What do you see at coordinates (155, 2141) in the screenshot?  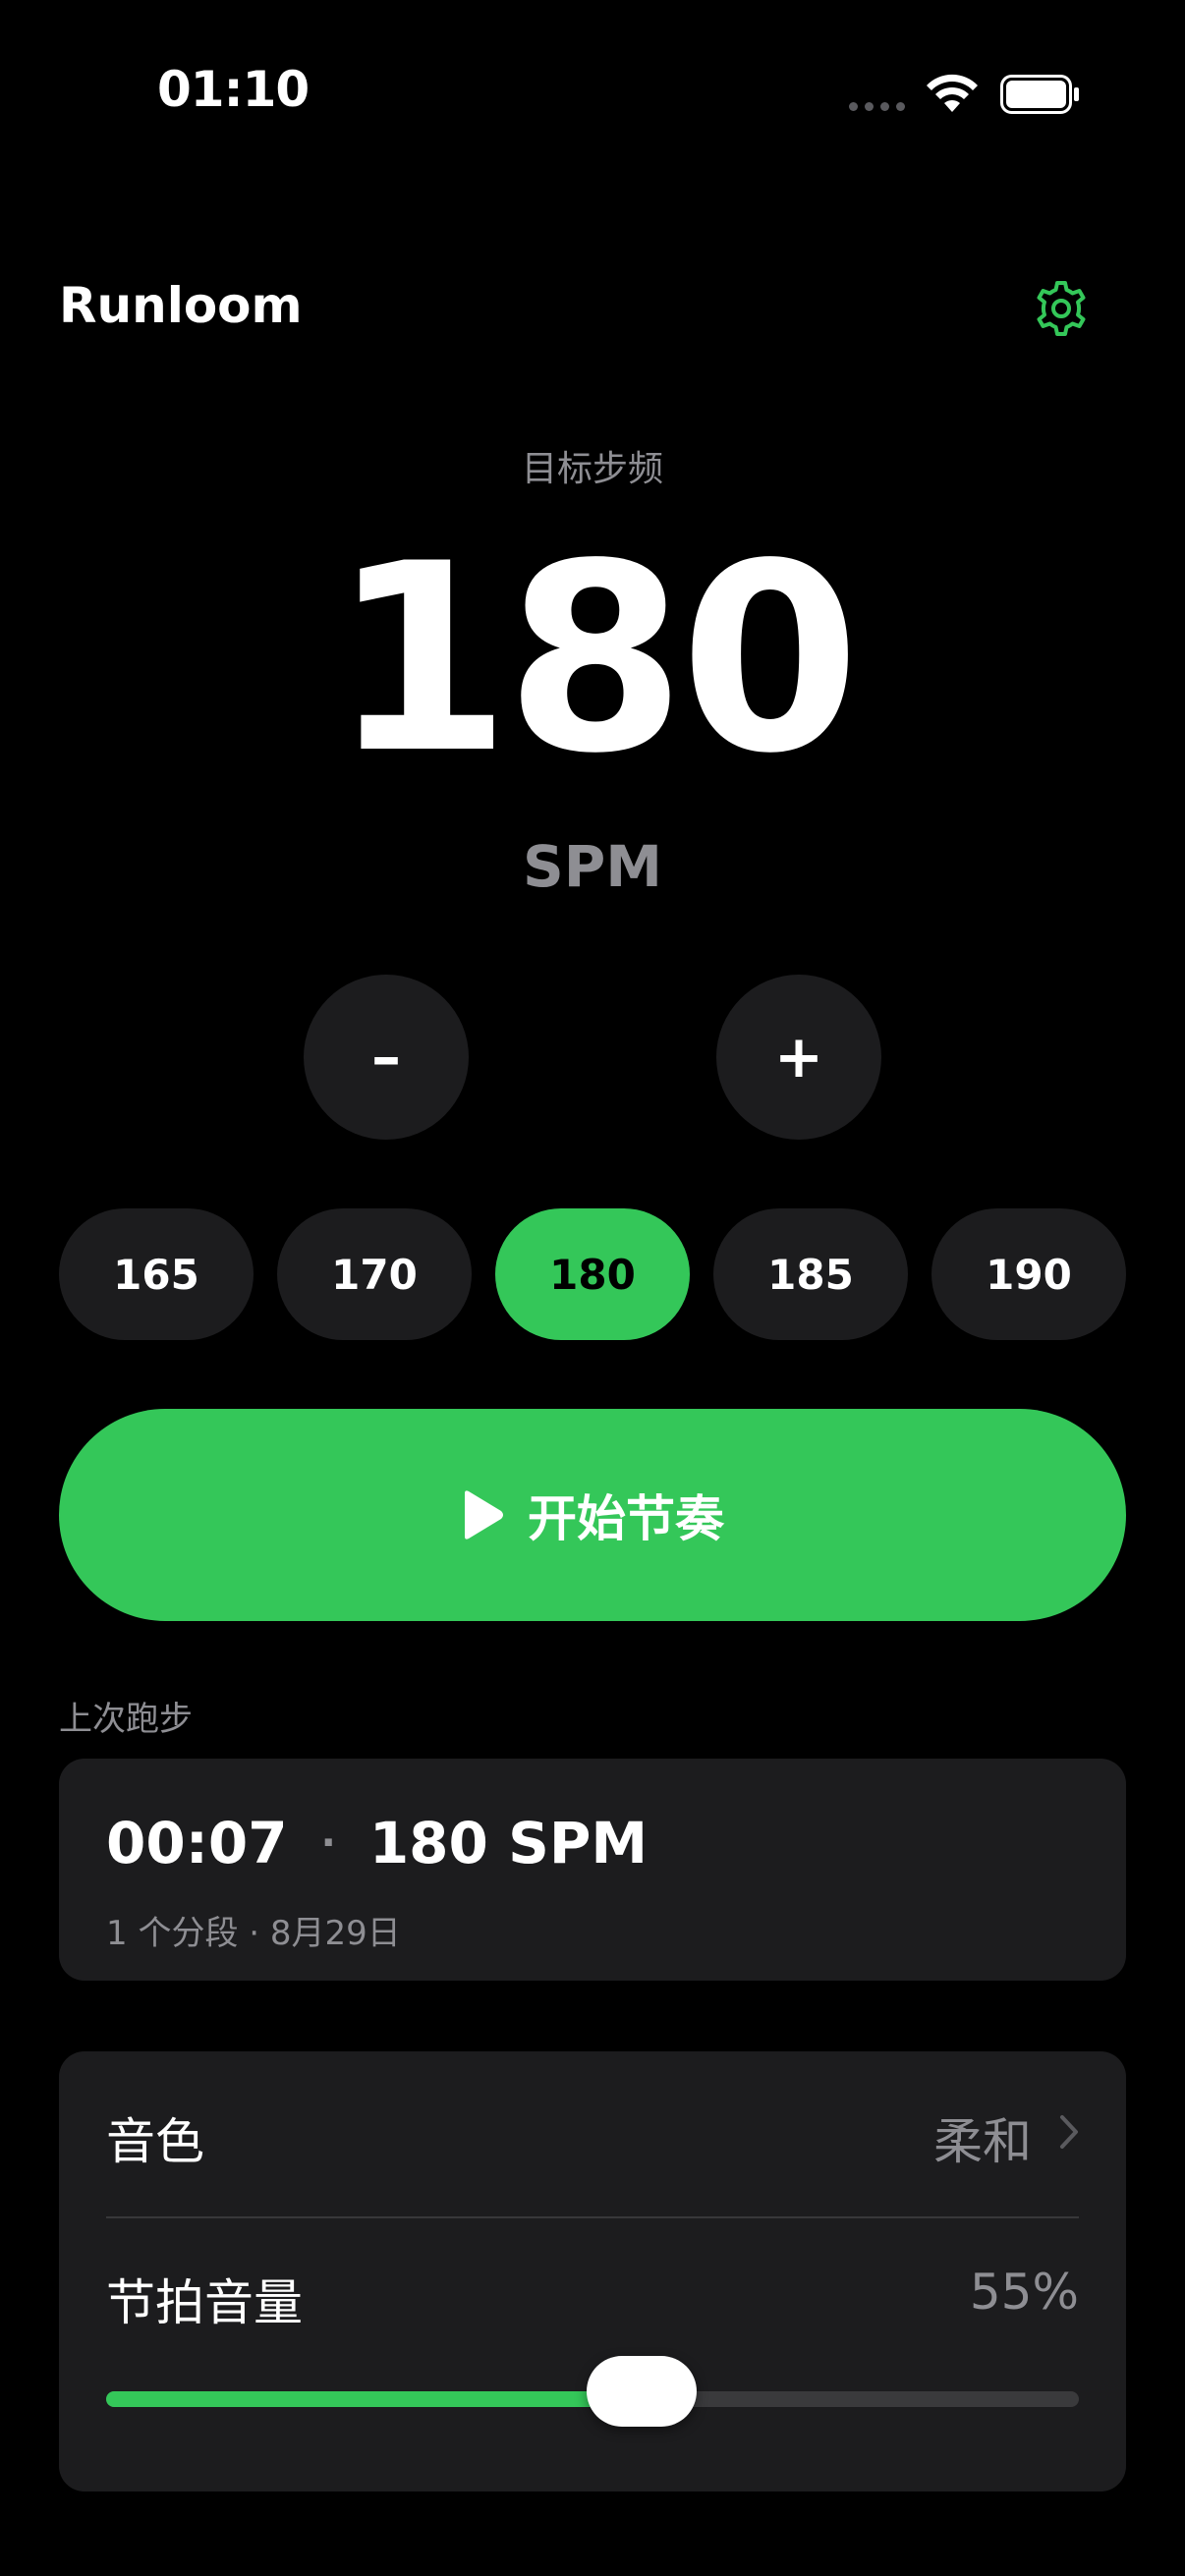 I see `tone-label: 音色` at bounding box center [155, 2141].